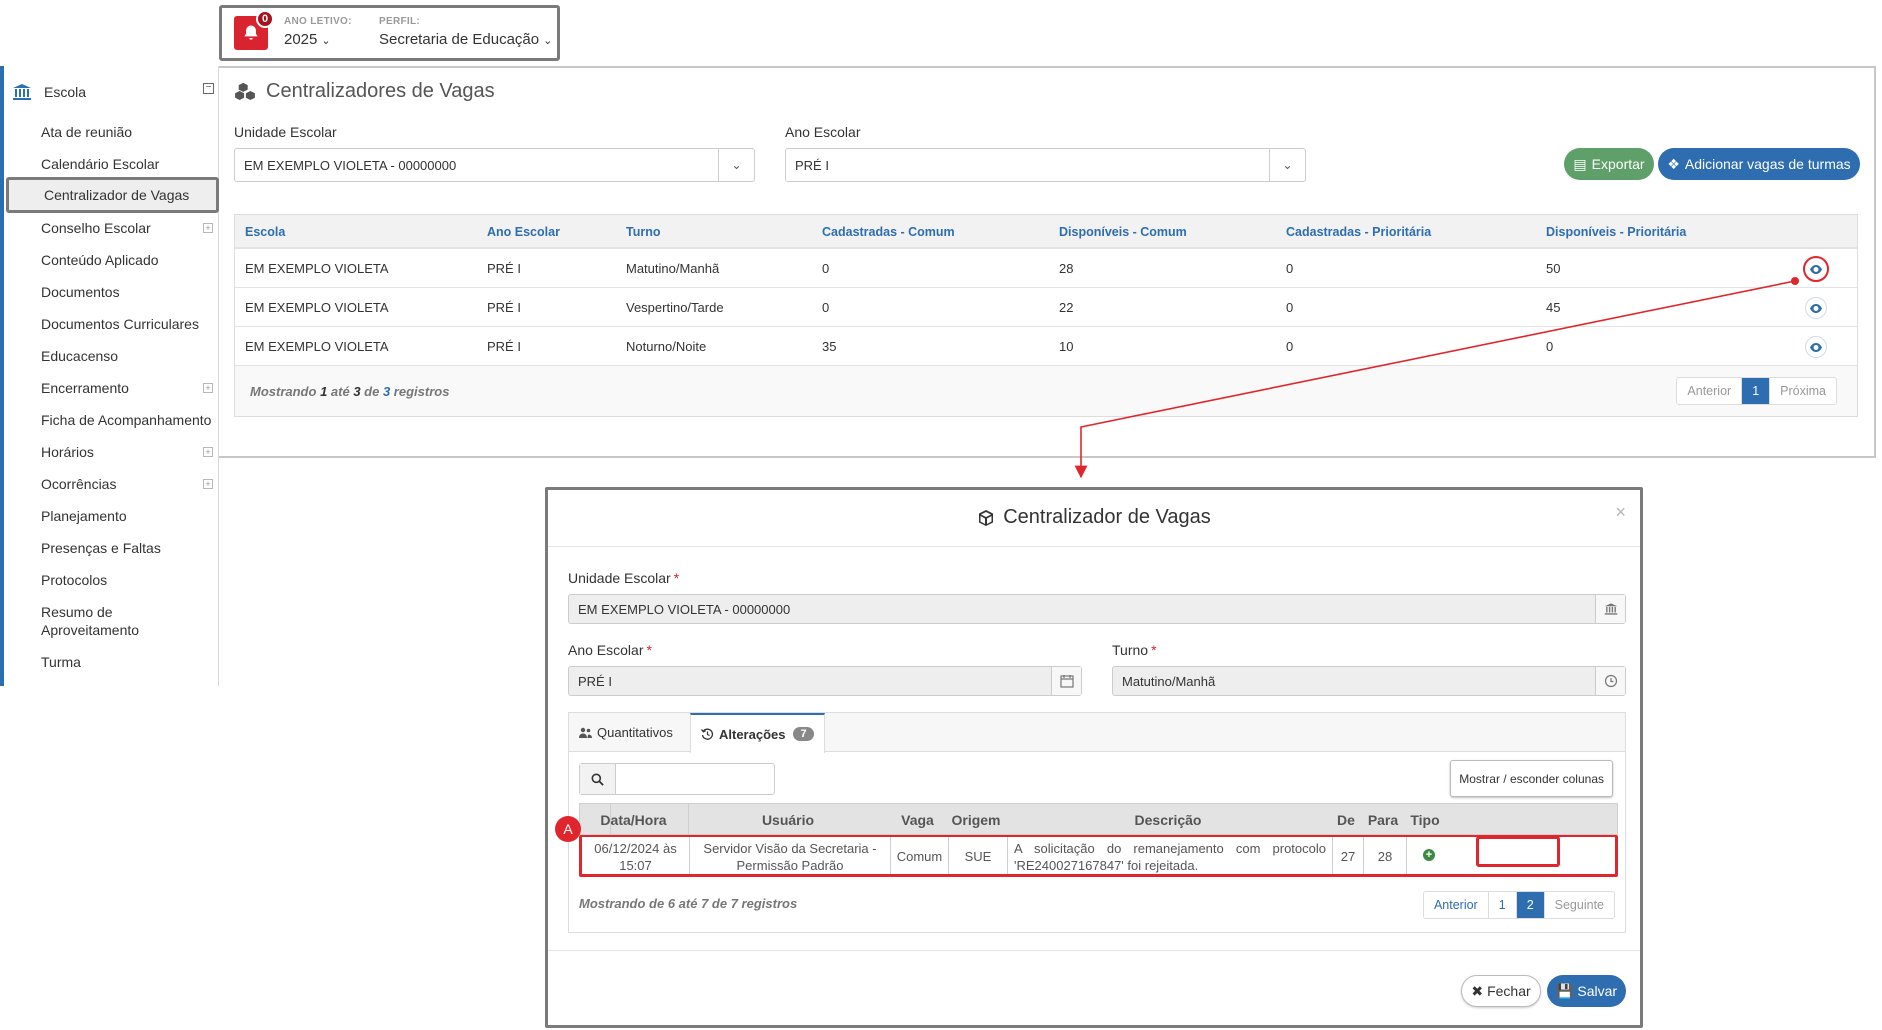 This screenshot has height=1030, width=1882. Describe the element at coordinates (350, 391) in the screenshot. I see `records-summary: Mostrando 1 até 3 de 3 registros` at that location.